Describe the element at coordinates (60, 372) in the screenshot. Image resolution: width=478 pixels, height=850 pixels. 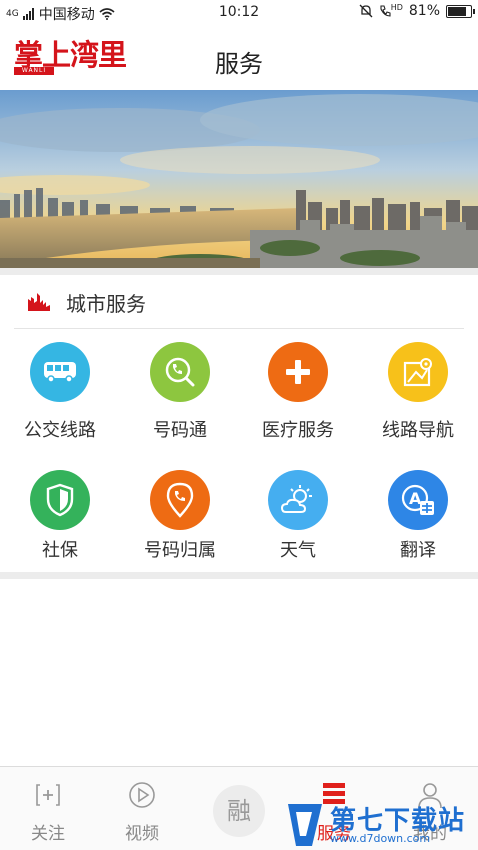
I see `bus-icon` at that location.